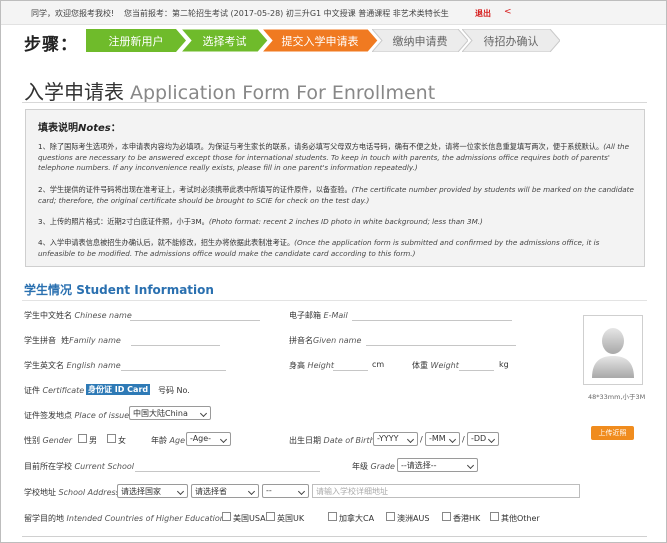 Image resolution: width=667 pixels, height=543 pixels. I want to click on note-cn: 4、入学申请表信息被招生办确认后，就不能修改，招生办将依据此表制准考证。, so click(166, 242).